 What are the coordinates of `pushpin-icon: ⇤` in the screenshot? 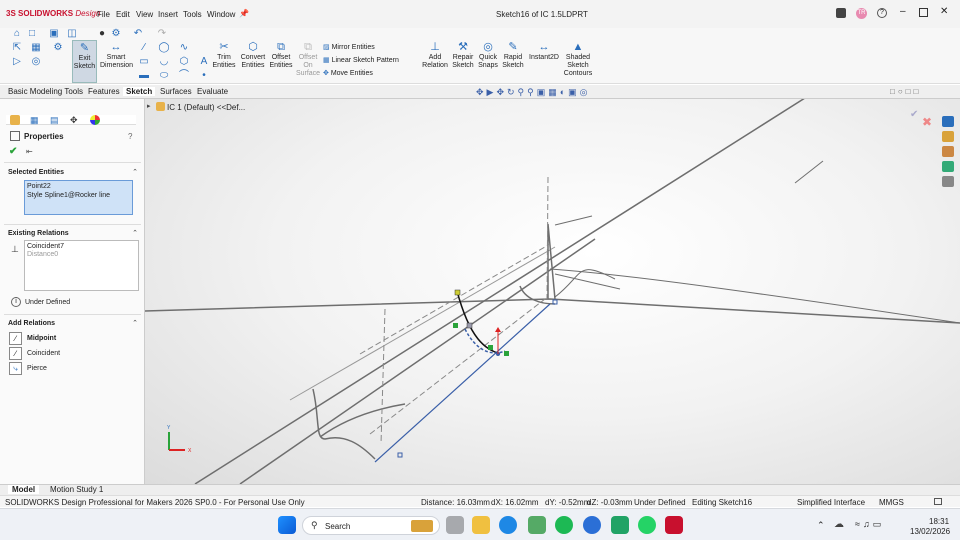 It's located at (29, 151).